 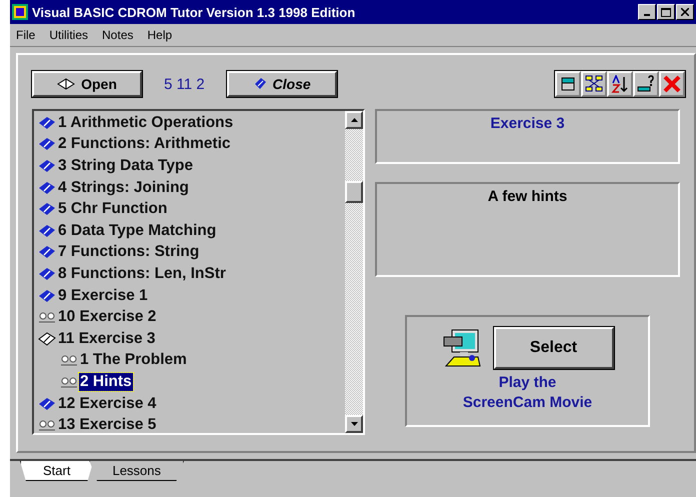 I want to click on sort-icon, so click(x=620, y=84).